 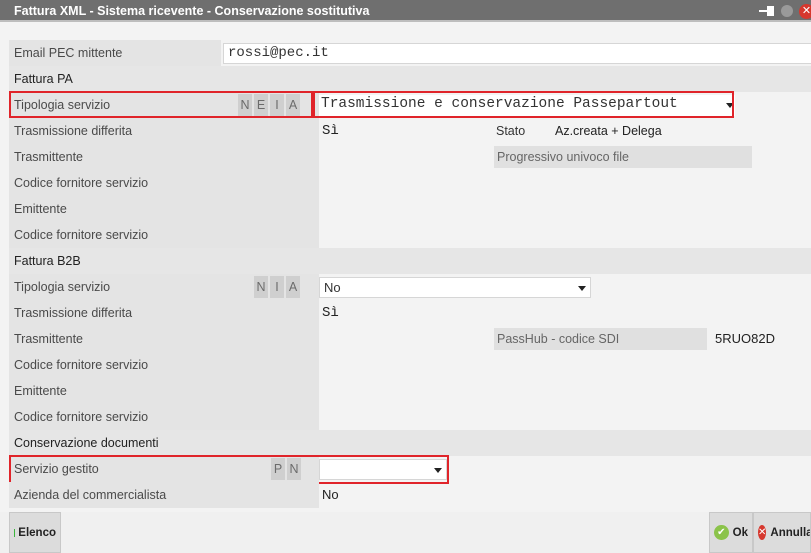 I want to click on annulla-button: ✕ Annulla, so click(x=782, y=532).